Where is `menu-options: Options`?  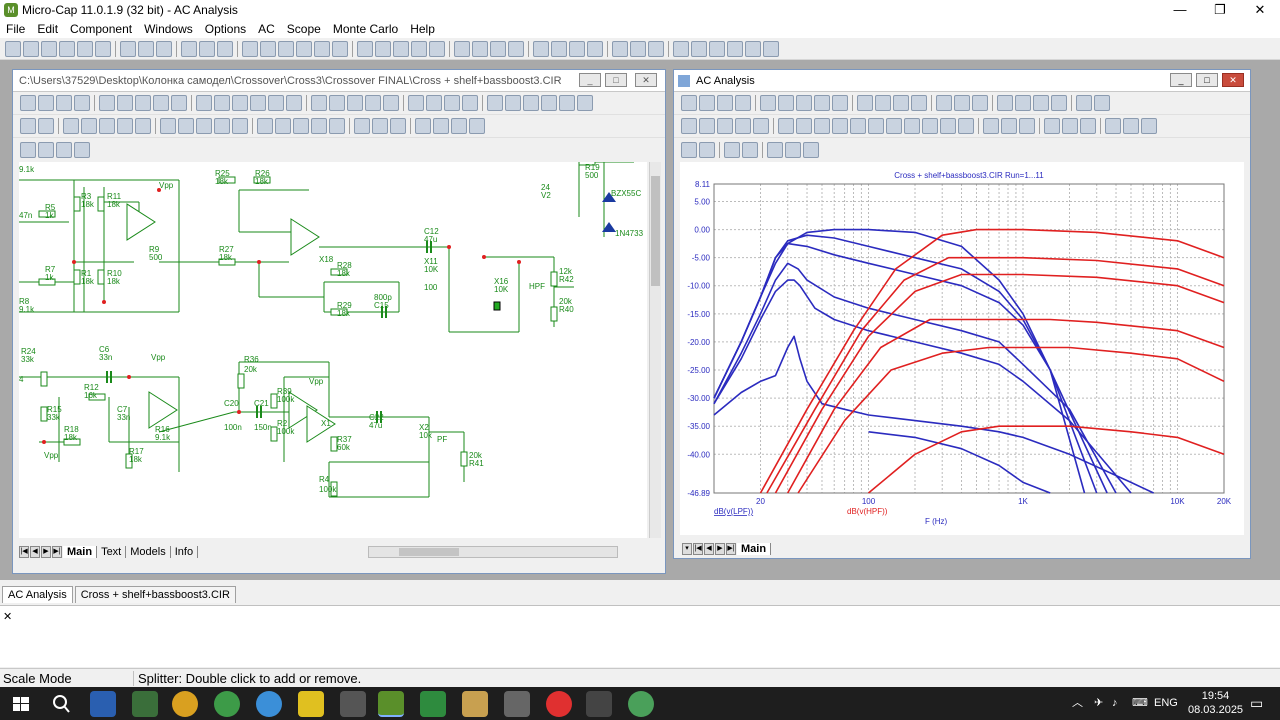
menu-options: Options is located at coordinates (225, 29).